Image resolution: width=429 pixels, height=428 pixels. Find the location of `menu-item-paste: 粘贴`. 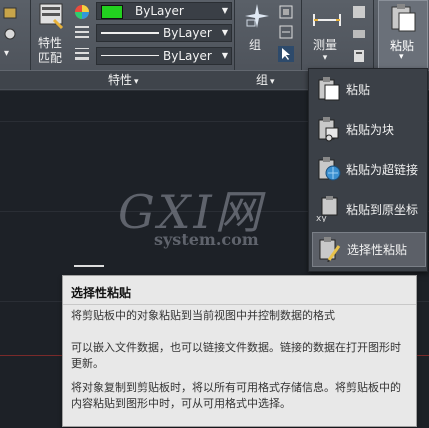

menu-item-paste: 粘贴 is located at coordinates (368, 89).